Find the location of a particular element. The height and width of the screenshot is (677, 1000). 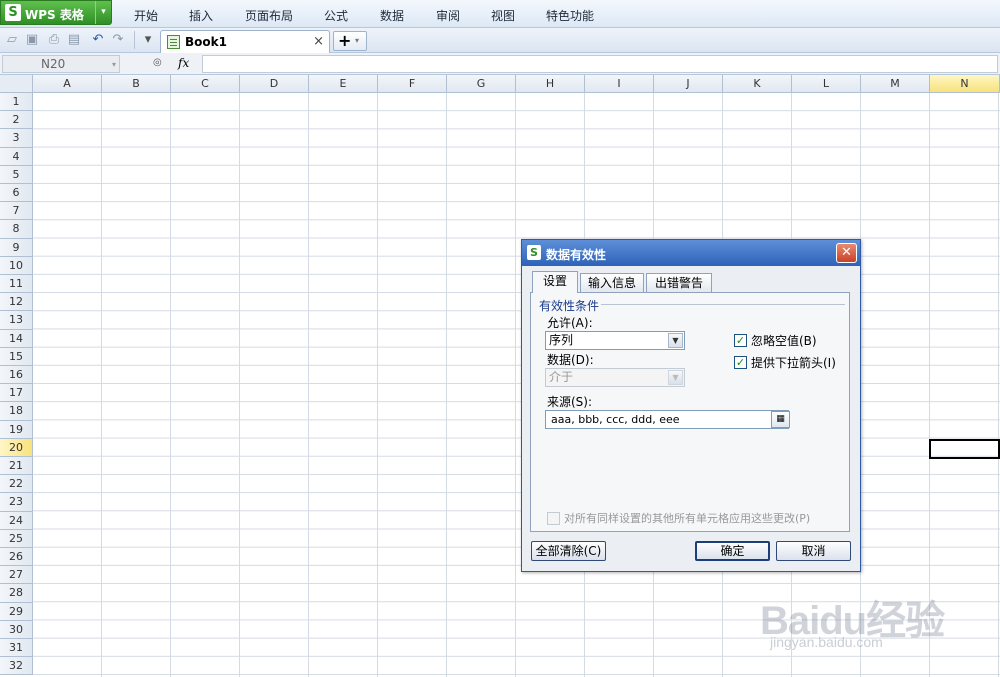

menu-page-layout: 页面布局 is located at coordinates (269, 15).